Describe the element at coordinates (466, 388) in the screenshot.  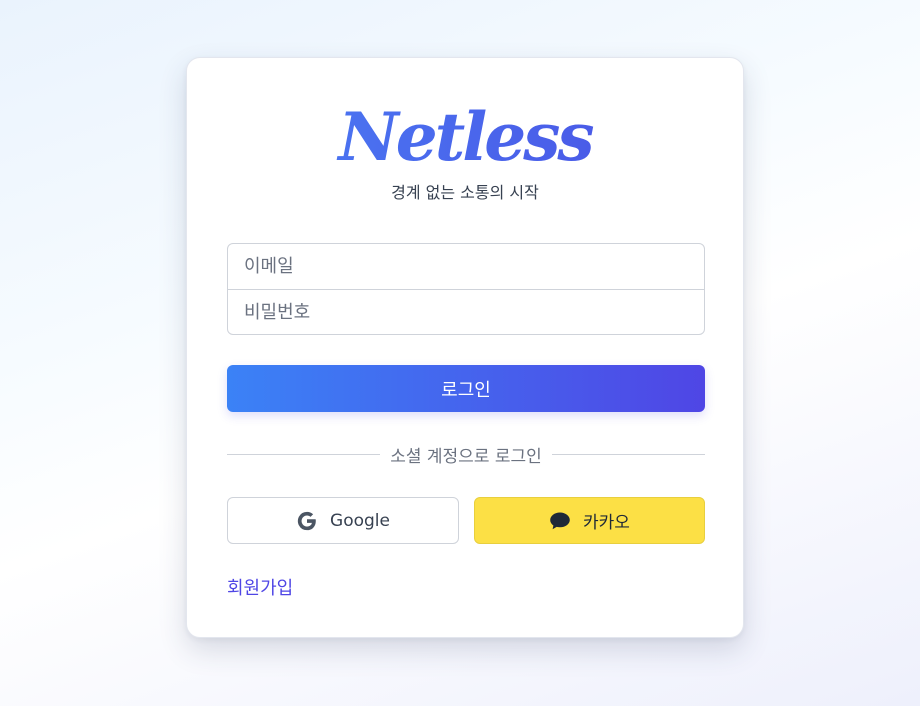
I see `login-button: 로그인` at that location.